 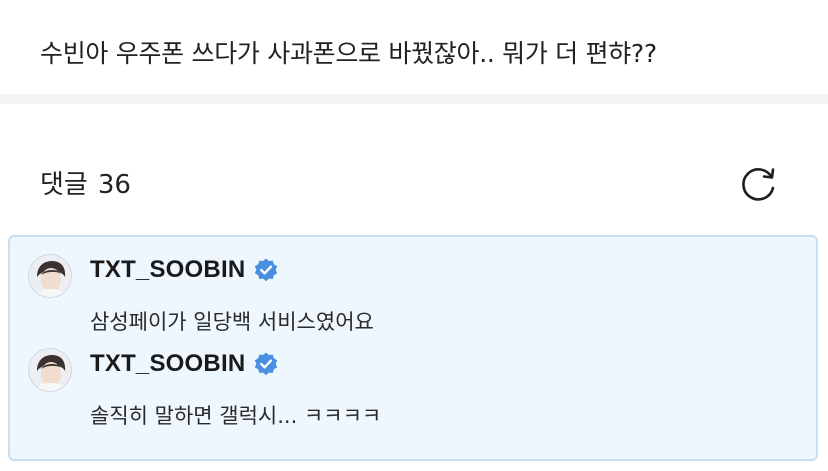 I want to click on comments-header: 댓글 36, so click(x=85, y=182).